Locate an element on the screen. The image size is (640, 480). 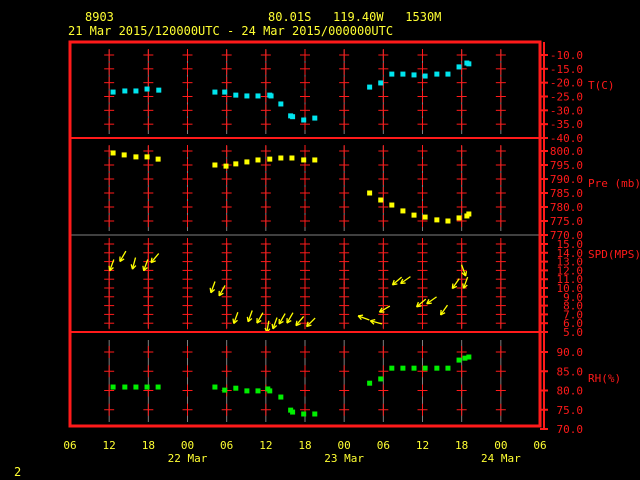
x-tick-label: 00 is located at coordinates (500, 445).